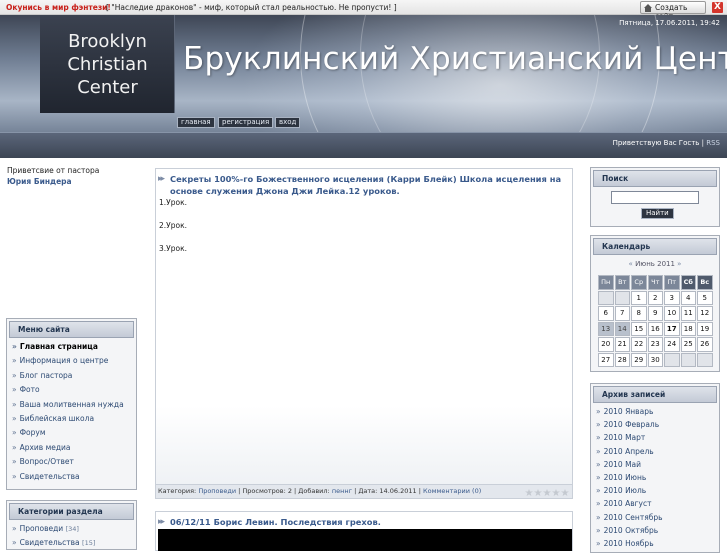 The image size is (727, 553). What do you see at coordinates (58, 7) in the screenshot?
I see `promo-link: Окунись в мир фэнтези!` at bounding box center [58, 7].